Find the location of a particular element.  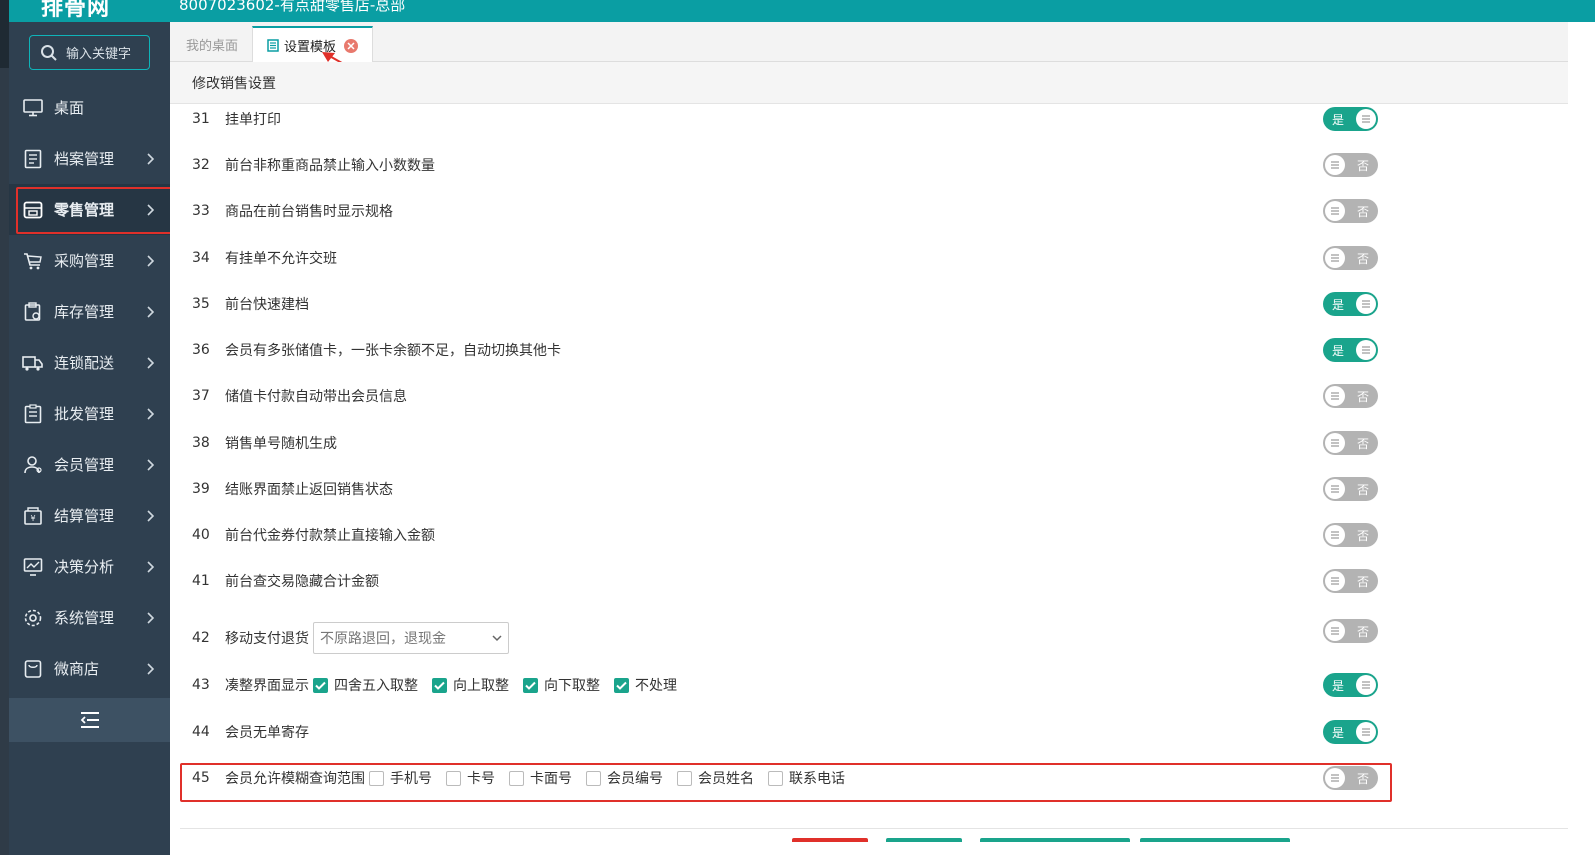

menu-collapse-icon is located at coordinates (89, 720).